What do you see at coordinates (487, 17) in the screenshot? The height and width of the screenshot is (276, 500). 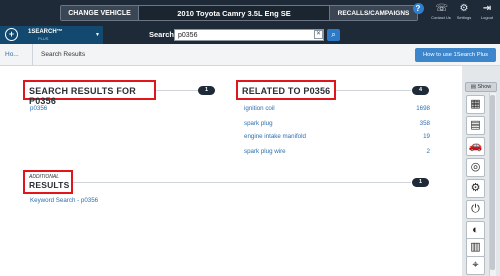 I see `logout-label: Logout` at bounding box center [487, 17].